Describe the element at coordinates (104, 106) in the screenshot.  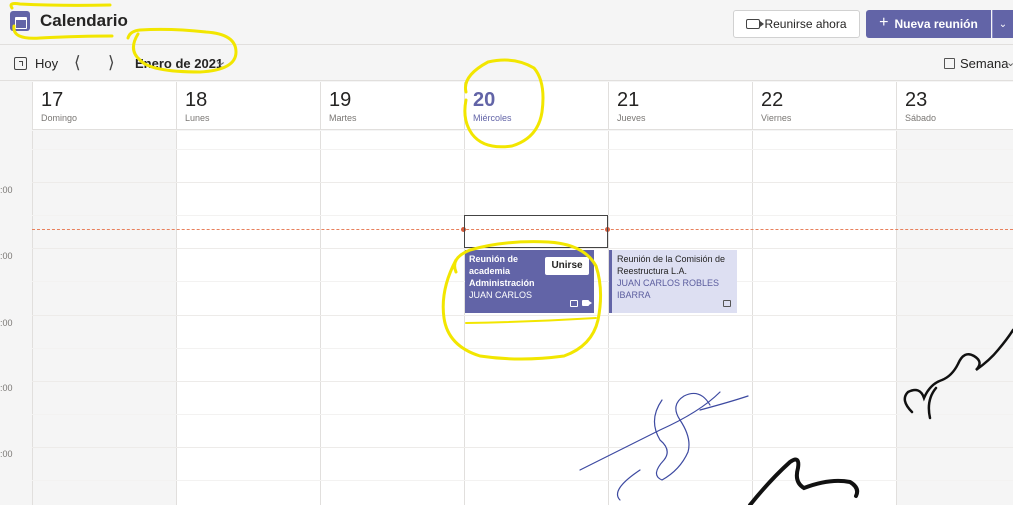
I see `day-header-sunday: 17 Domingo` at that location.